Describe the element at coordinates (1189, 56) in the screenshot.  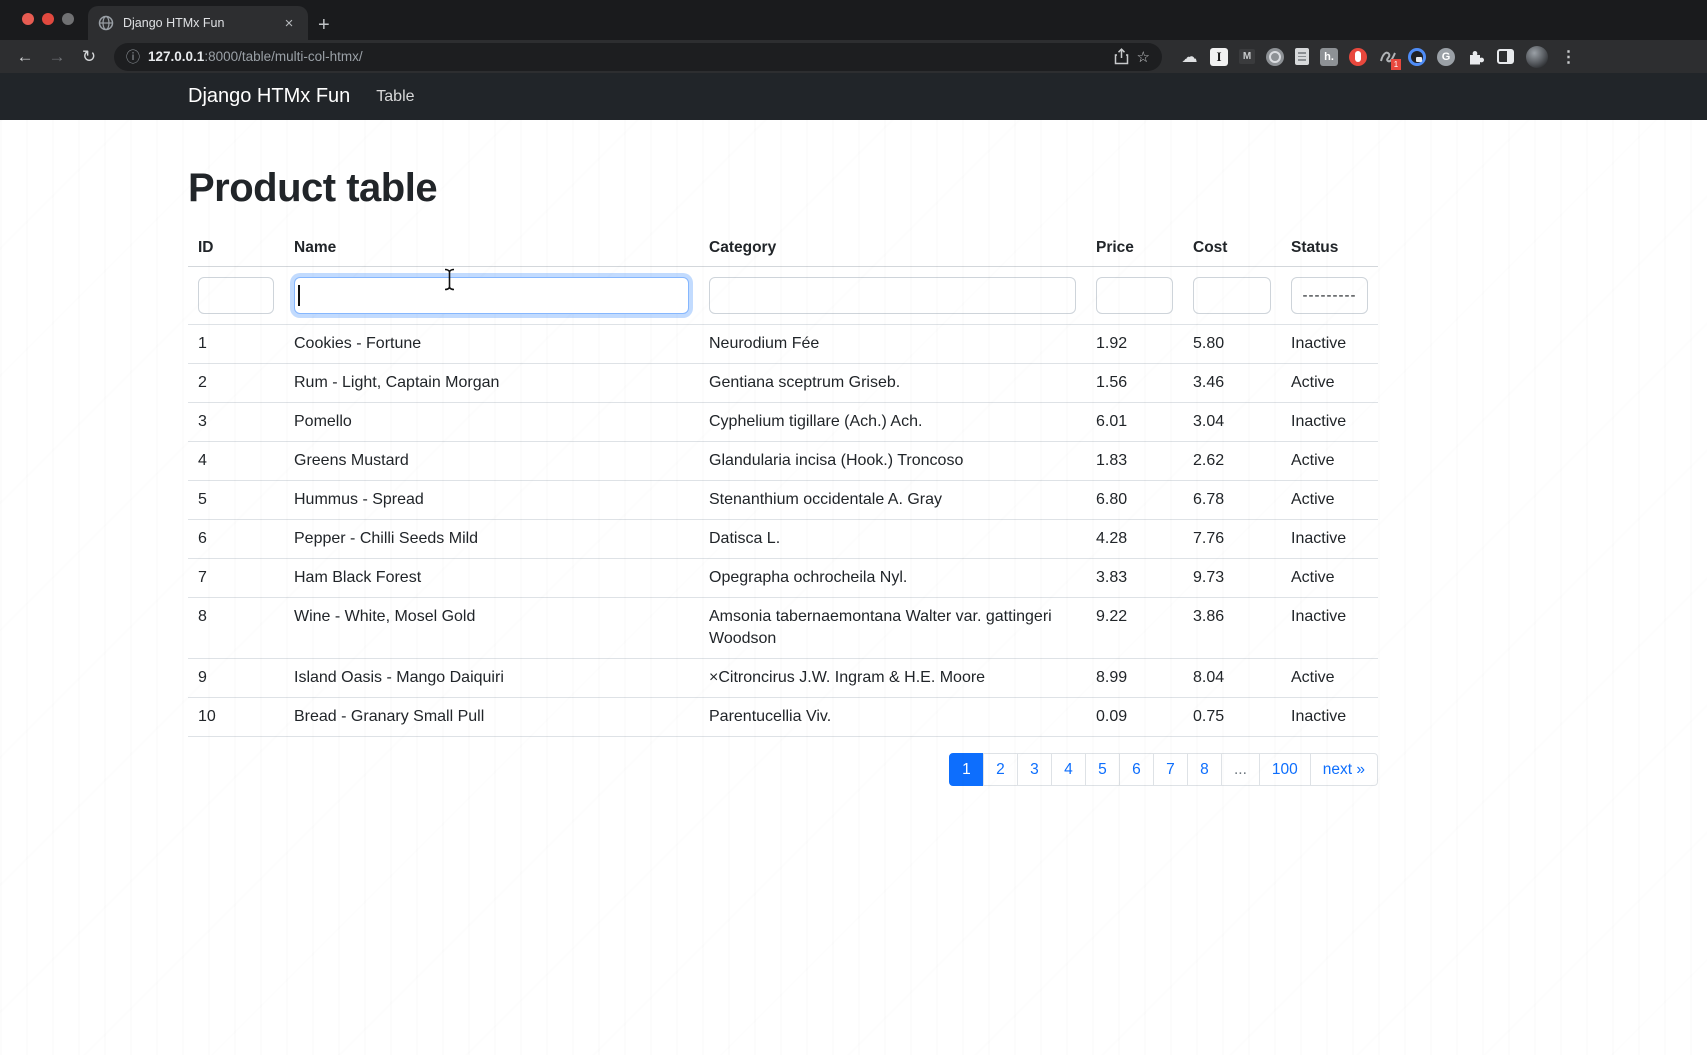
I see `cloud-extension-icon: ☁` at that location.